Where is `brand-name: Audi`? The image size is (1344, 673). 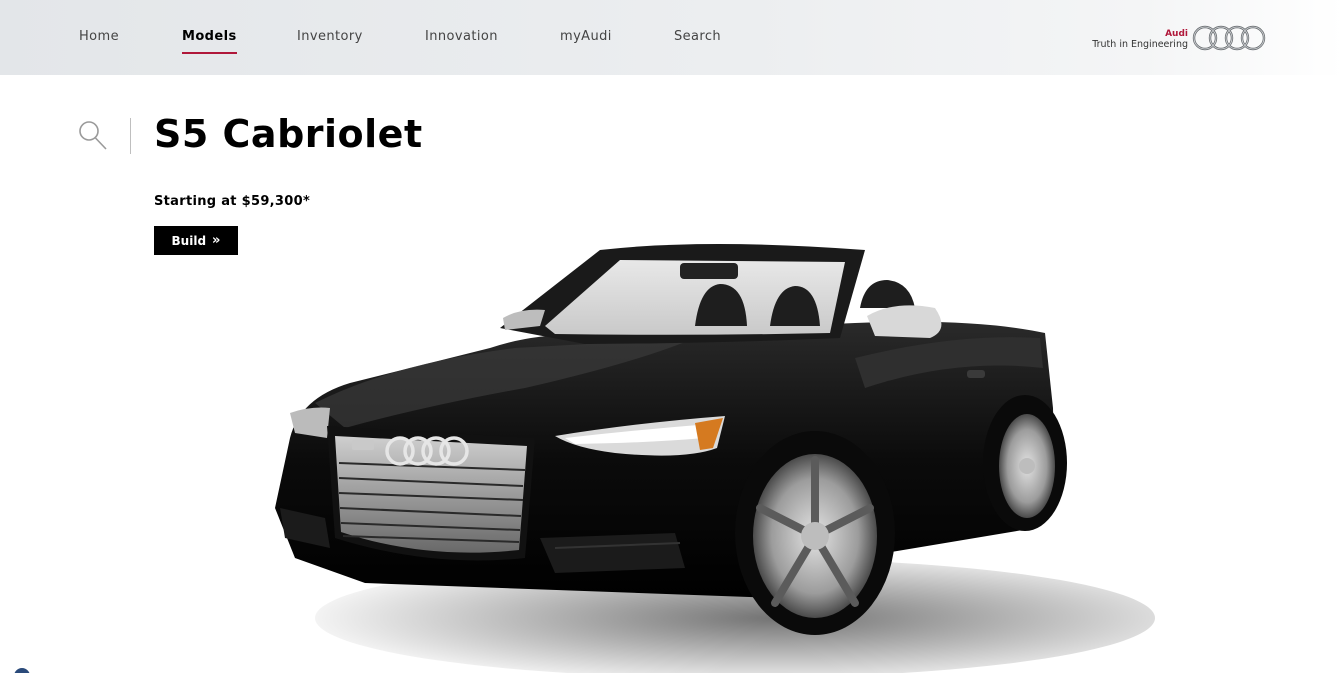 brand-name: Audi is located at coordinates (1176, 34).